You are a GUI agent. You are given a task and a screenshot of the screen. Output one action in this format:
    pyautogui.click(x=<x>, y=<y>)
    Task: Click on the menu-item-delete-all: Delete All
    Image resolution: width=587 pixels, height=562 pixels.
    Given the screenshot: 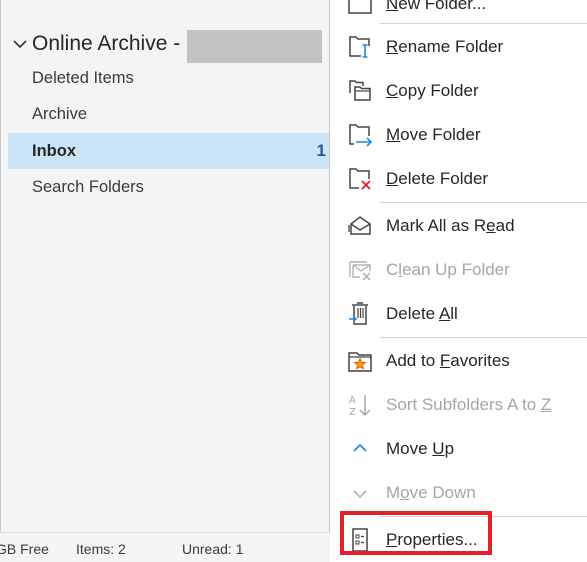 What is the action you would take?
    pyautogui.click(x=458, y=314)
    